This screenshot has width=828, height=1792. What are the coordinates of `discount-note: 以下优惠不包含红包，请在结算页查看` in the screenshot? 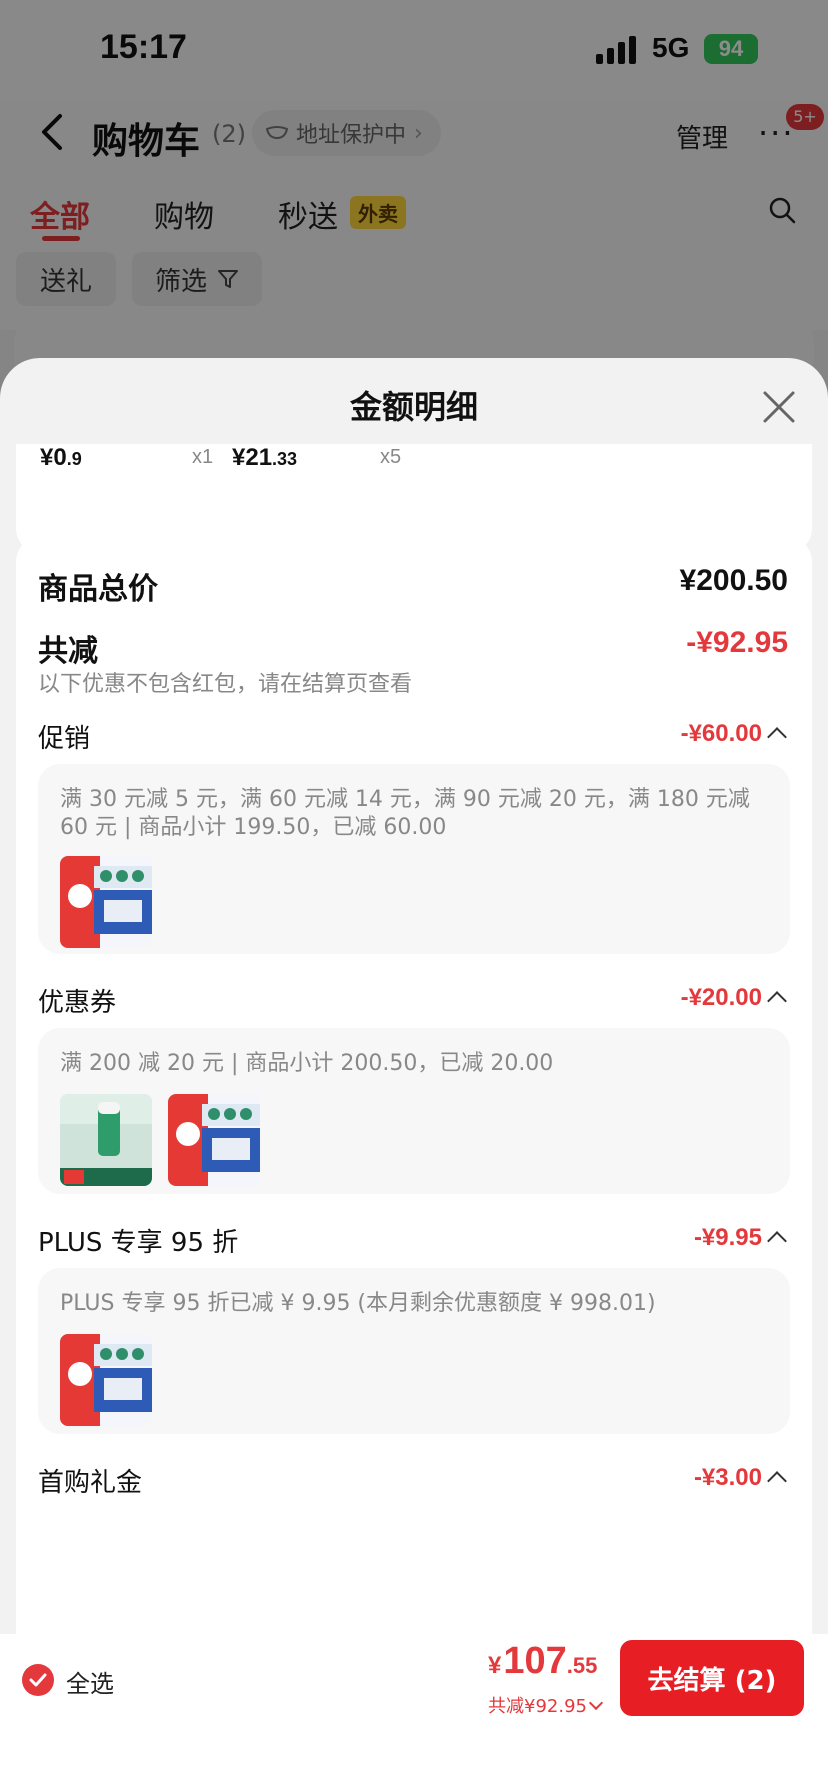 It's located at (225, 684).